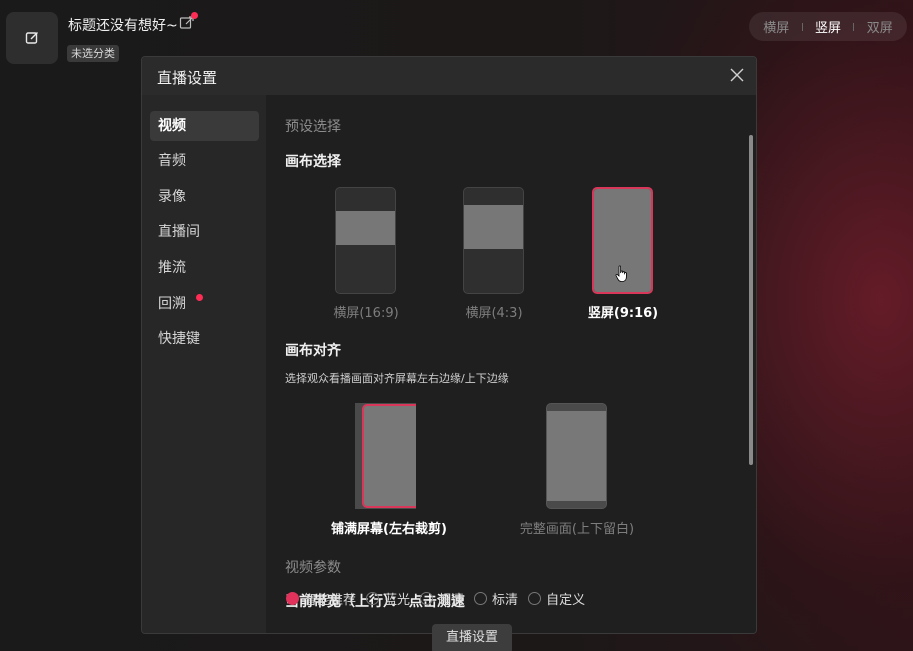 The height and width of the screenshot is (651, 913). Describe the element at coordinates (880, 26) in the screenshot. I see `mode-dual: 双屏` at that location.